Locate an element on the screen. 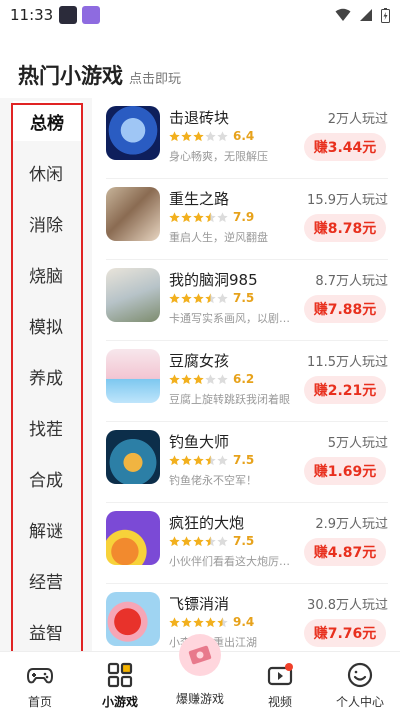 Image resolution: width=400 pixels, height=711 pixels. star-rating: 6.4 is located at coordinates (211, 136).